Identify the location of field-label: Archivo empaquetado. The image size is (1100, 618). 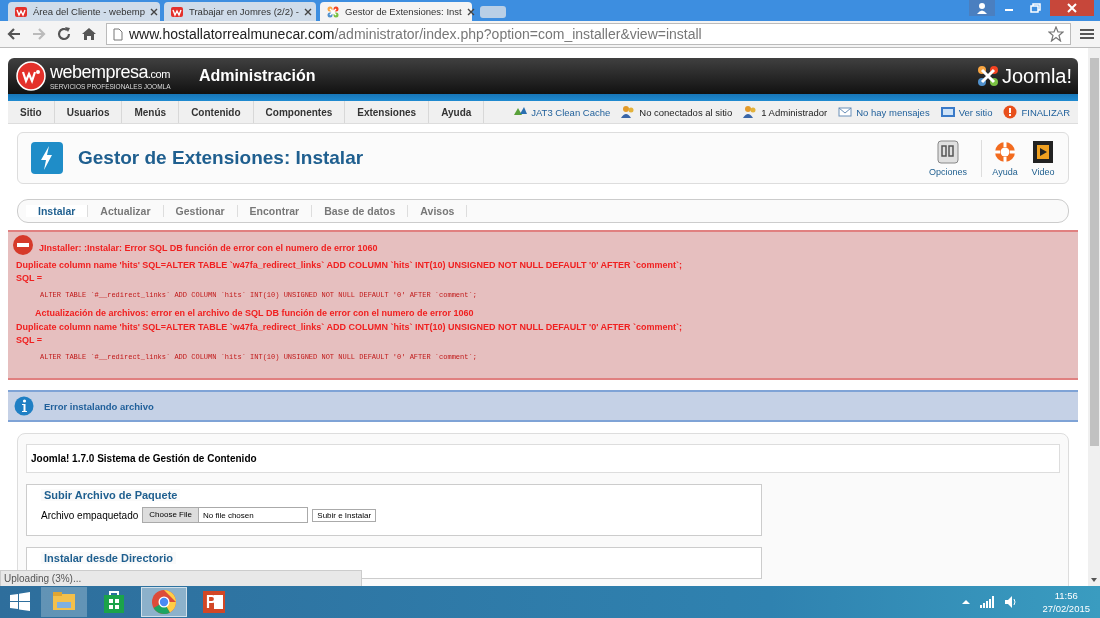
(90, 515).